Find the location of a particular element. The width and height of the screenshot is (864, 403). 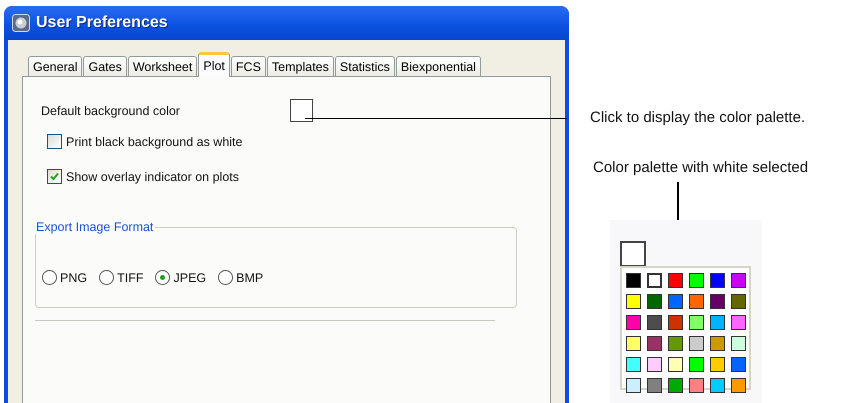

tab: Gates is located at coordinates (105, 66).